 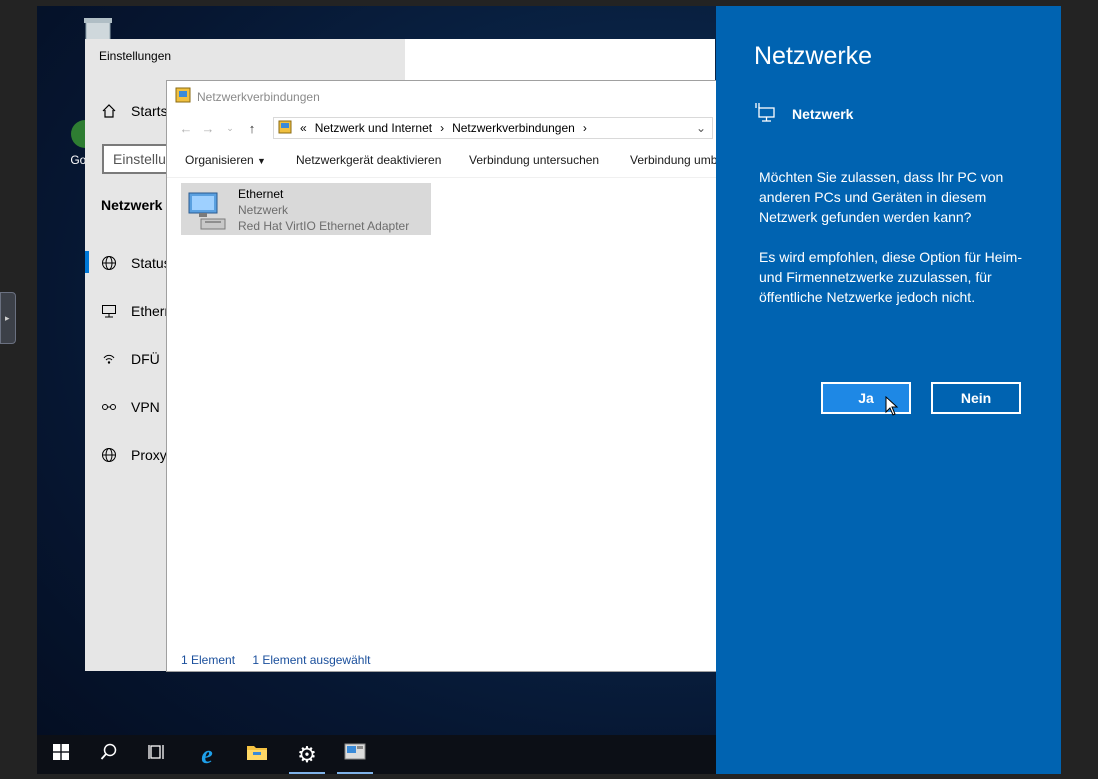 I want to click on start-button, so click(x=61, y=754).